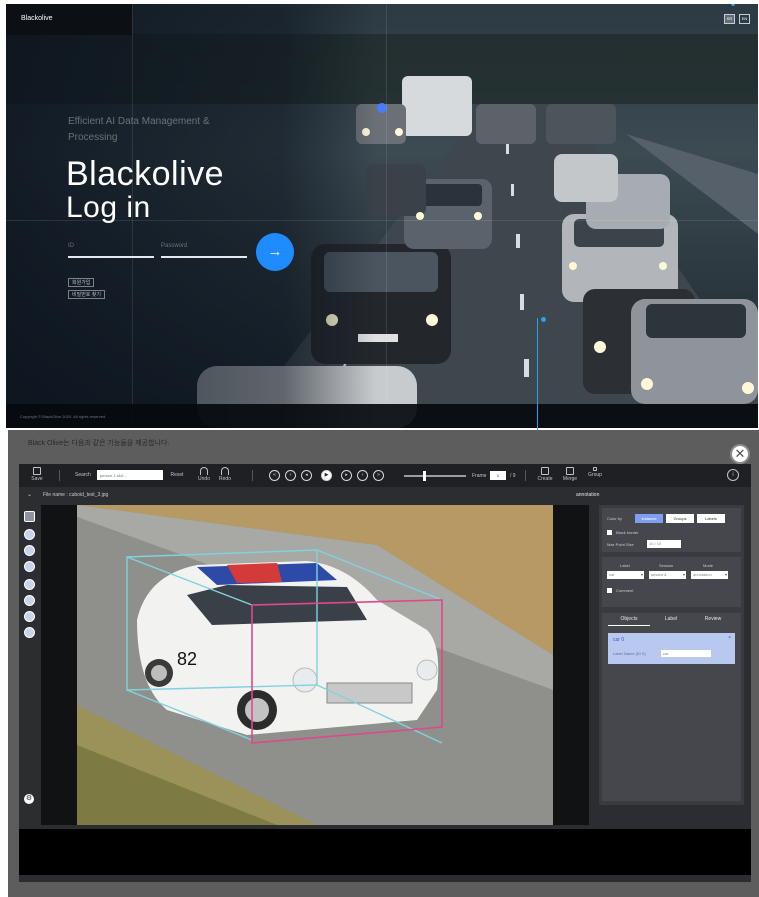 The height and width of the screenshot is (897, 759). I want to click on cuboid-icon, so click(29, 534).